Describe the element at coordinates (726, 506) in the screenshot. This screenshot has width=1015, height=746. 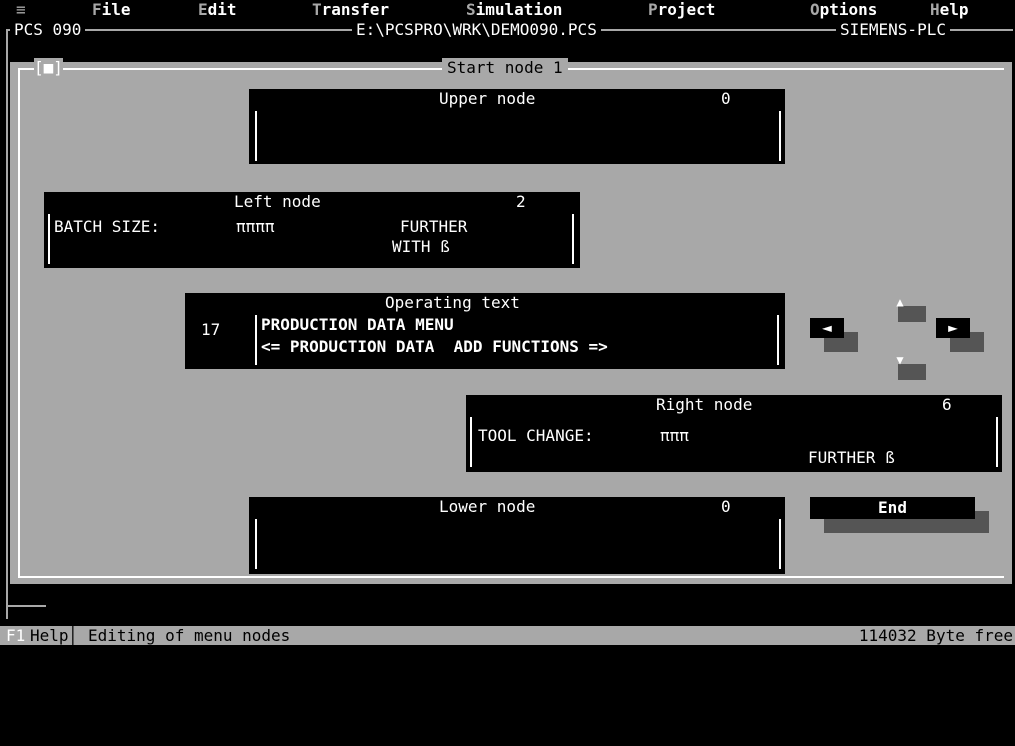
I see `lower-node-value: 0` at that location.